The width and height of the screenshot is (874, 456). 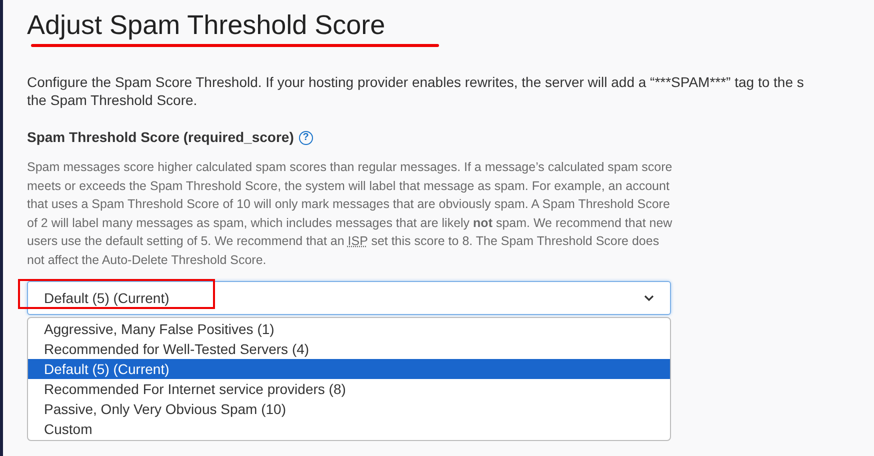 I want to click on option-item: Aggressive, Many False Positives (1), so click(x=349, y=329).